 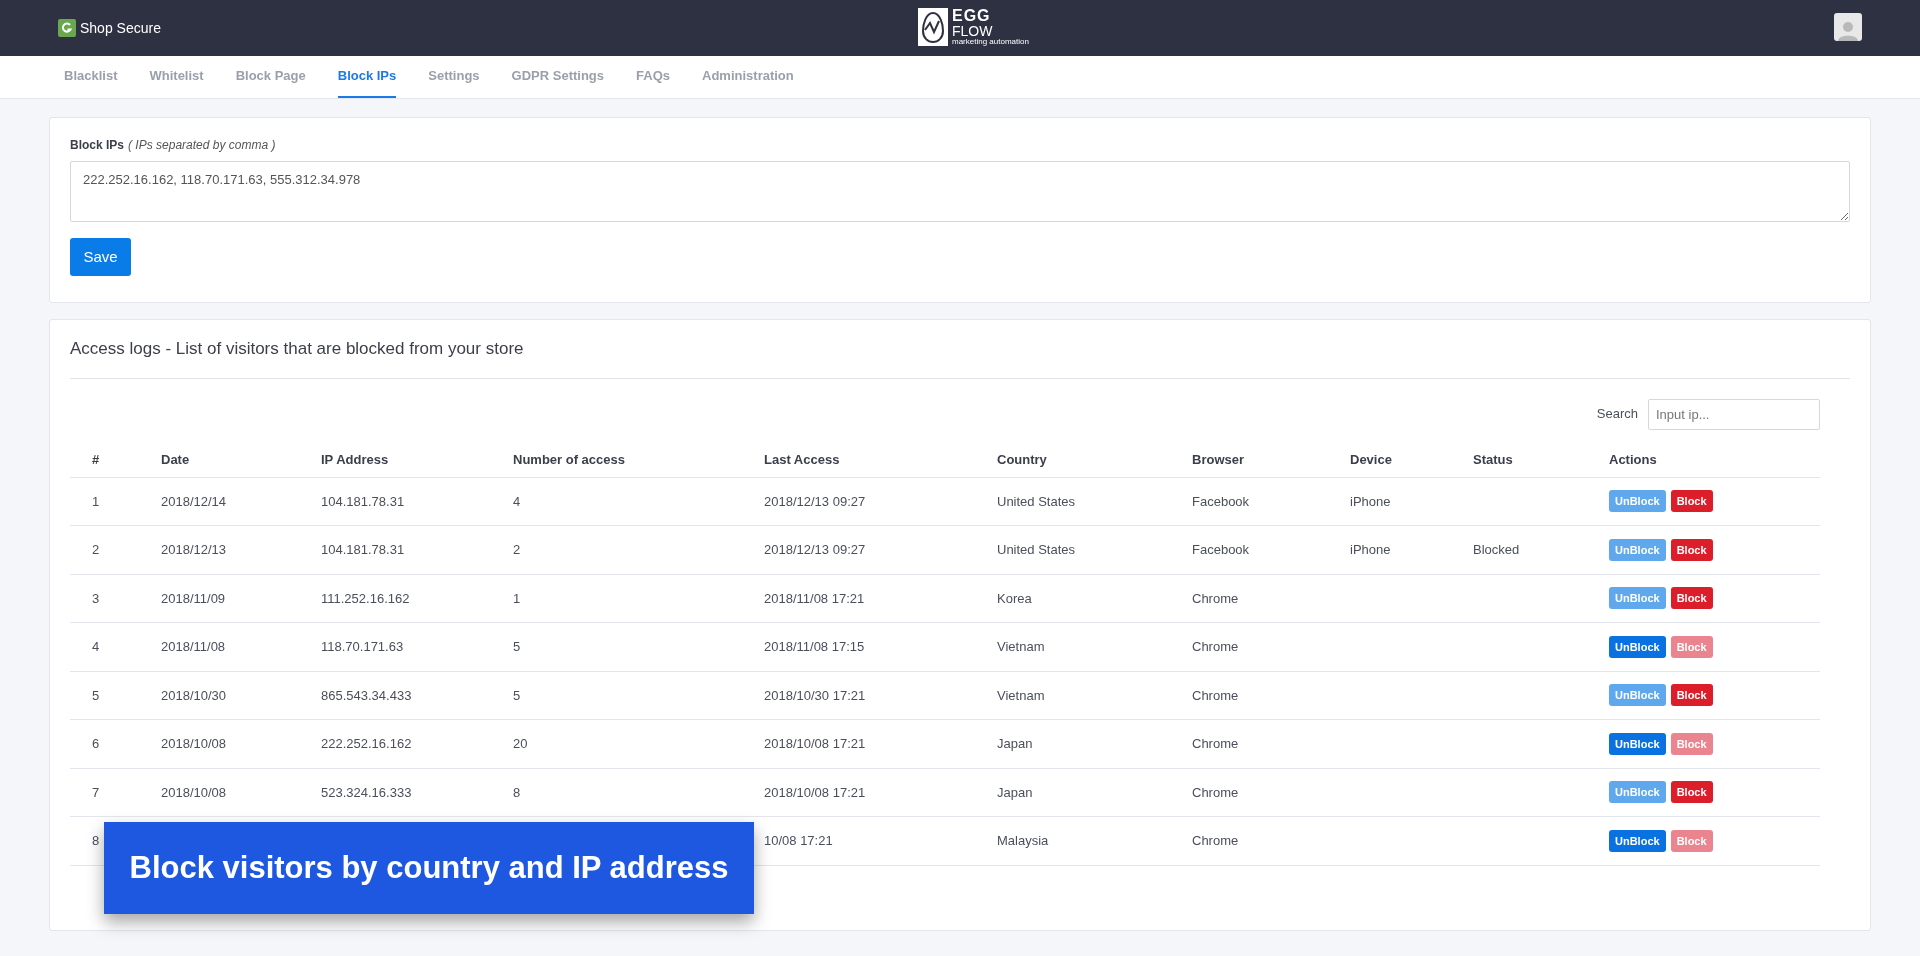 I want to click on logo-text: FLOW, so click(x=973, y=31).